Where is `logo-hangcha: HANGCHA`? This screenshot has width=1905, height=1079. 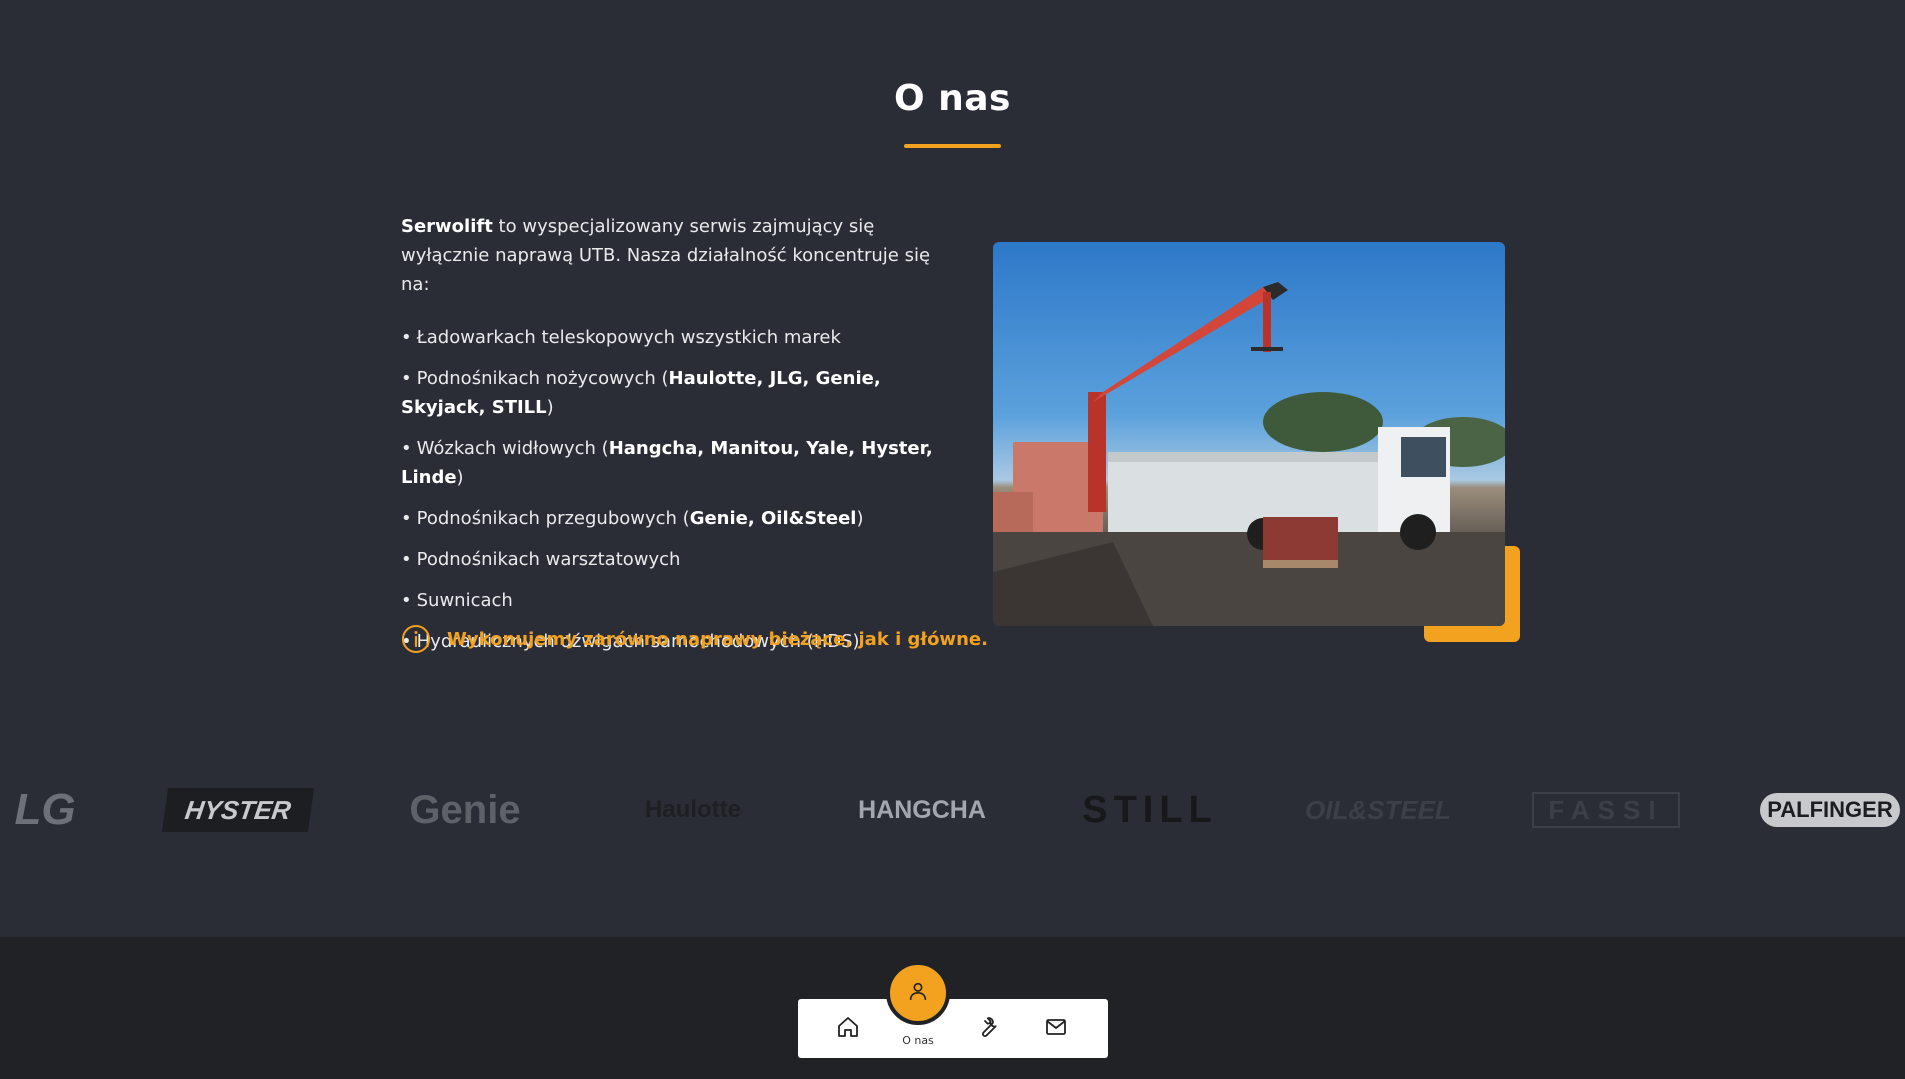 logo-hangcha: HANGCHA is located at coordinates (922, 809).